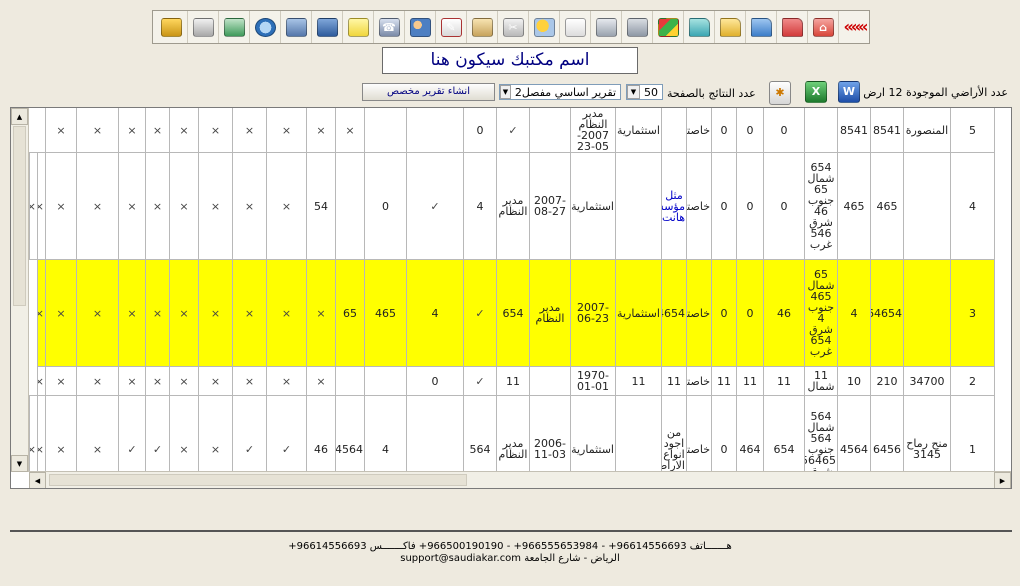 Image resolution: width=1020 pixels, height=586 pixels. I want to click on create-report-button: انشاء تقرير مخصص, so click(428, 92).